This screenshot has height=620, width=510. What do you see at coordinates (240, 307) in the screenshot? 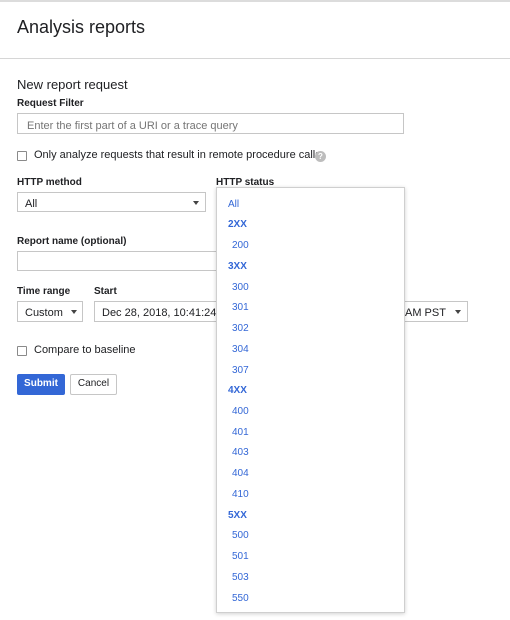
I see `status-option-301: 301` at bounding box center [240, 307].